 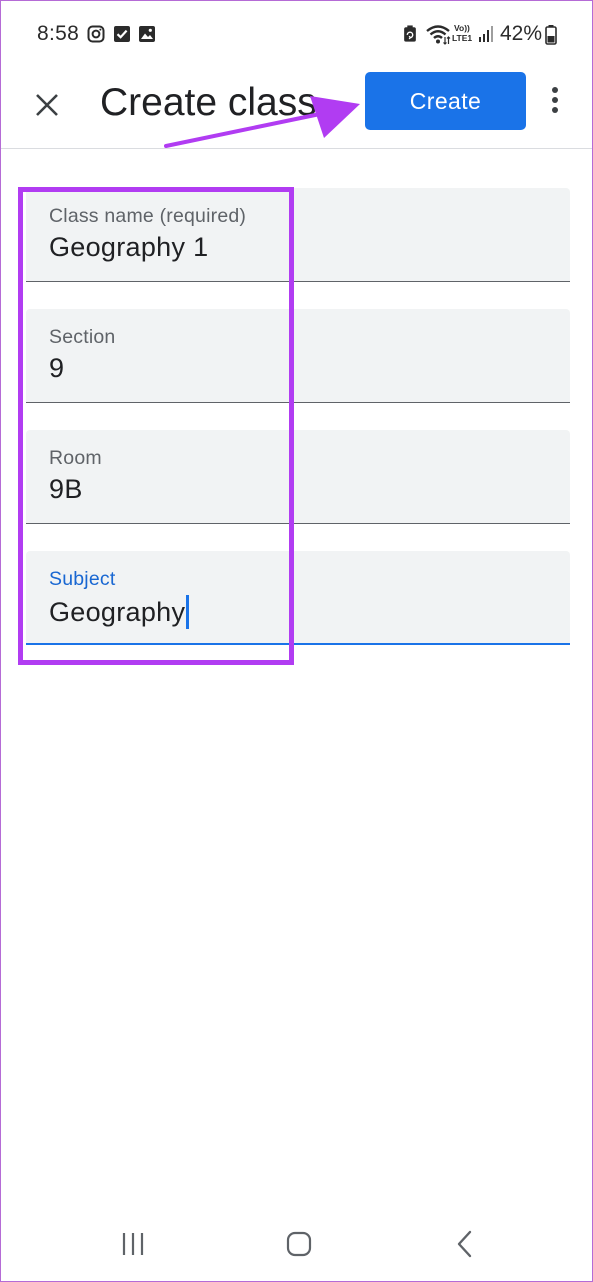 I want to click on home-button, so click(x=299, y=1244).